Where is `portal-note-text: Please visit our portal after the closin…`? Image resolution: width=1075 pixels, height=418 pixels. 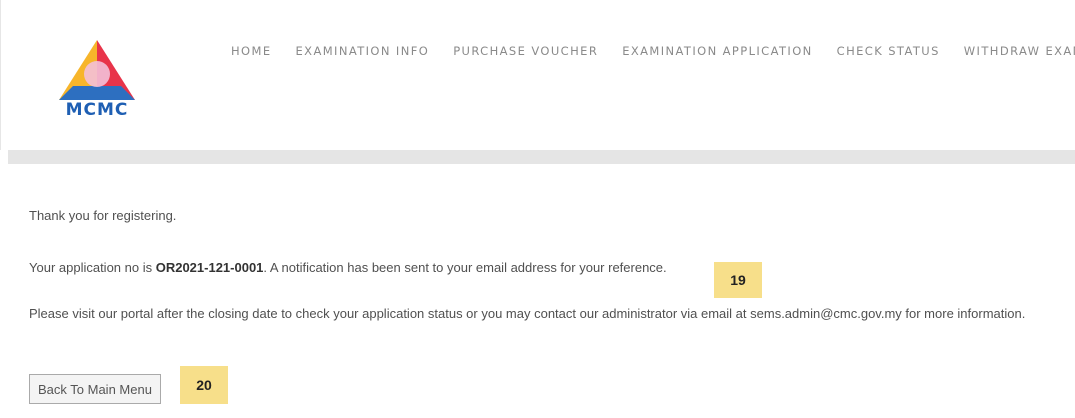
portal-note-text: Please visit our portal after the closin… is located at coordinates (527, 313).